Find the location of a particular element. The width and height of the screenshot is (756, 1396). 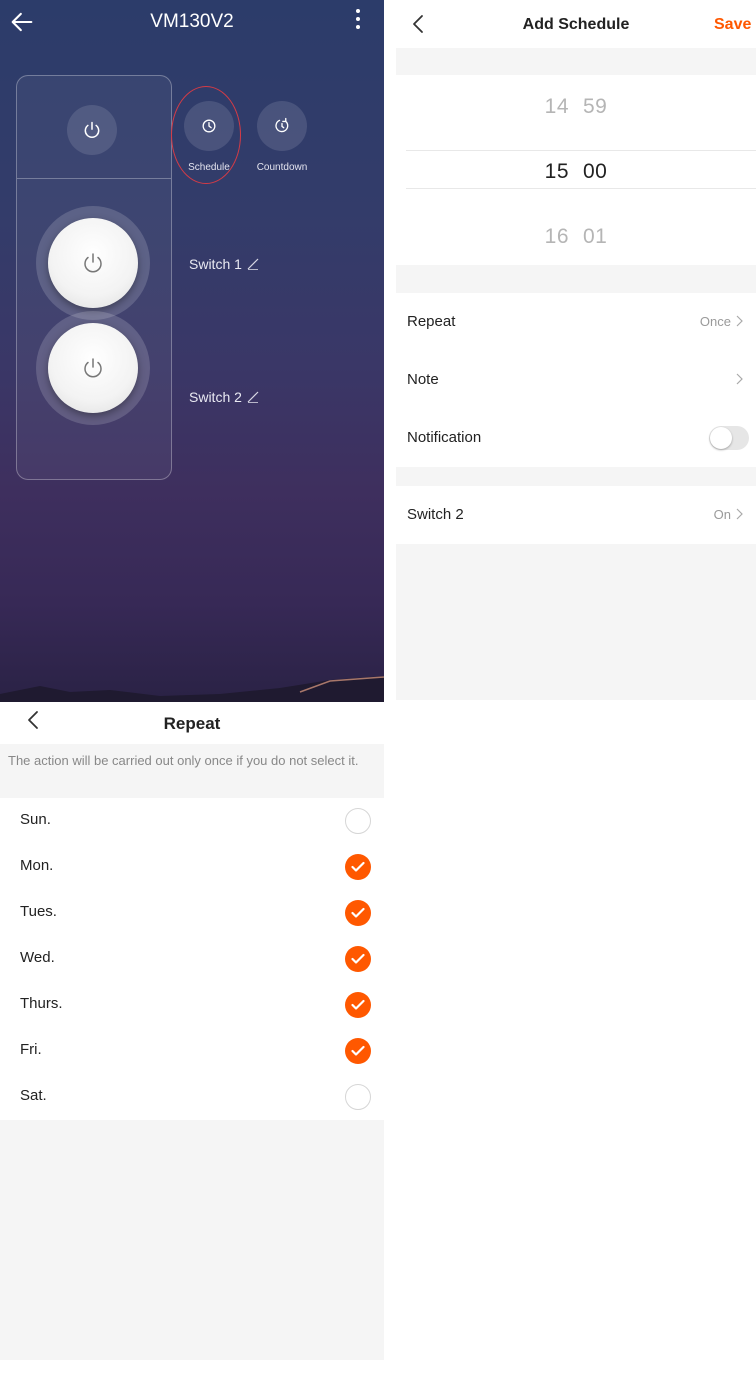

notification-toggle is located at coordinates (729, 438).